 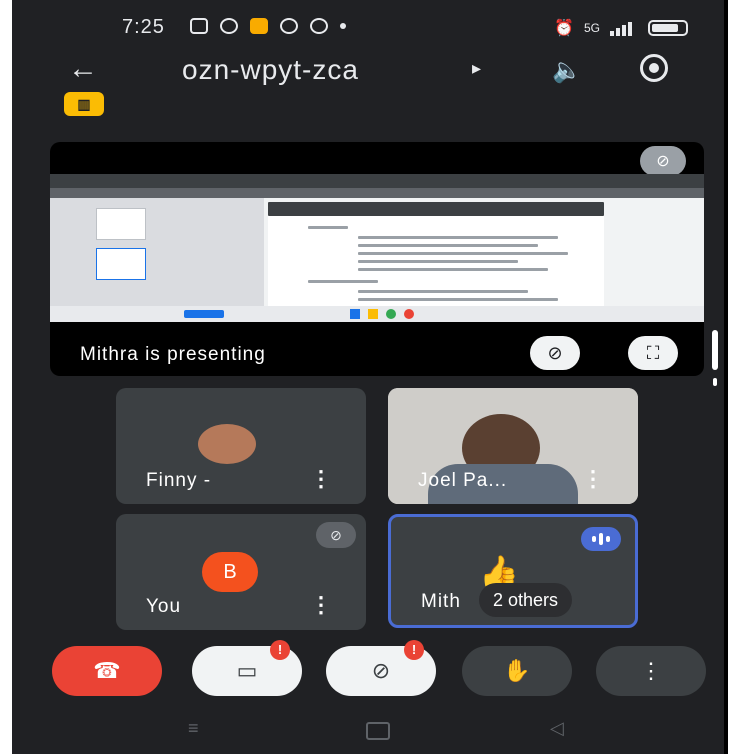 What do you see at coordinates (173, 354) in the screenshot?
I see `presenting-caption: Mithra is presenting` at bounding box center [173, 354].